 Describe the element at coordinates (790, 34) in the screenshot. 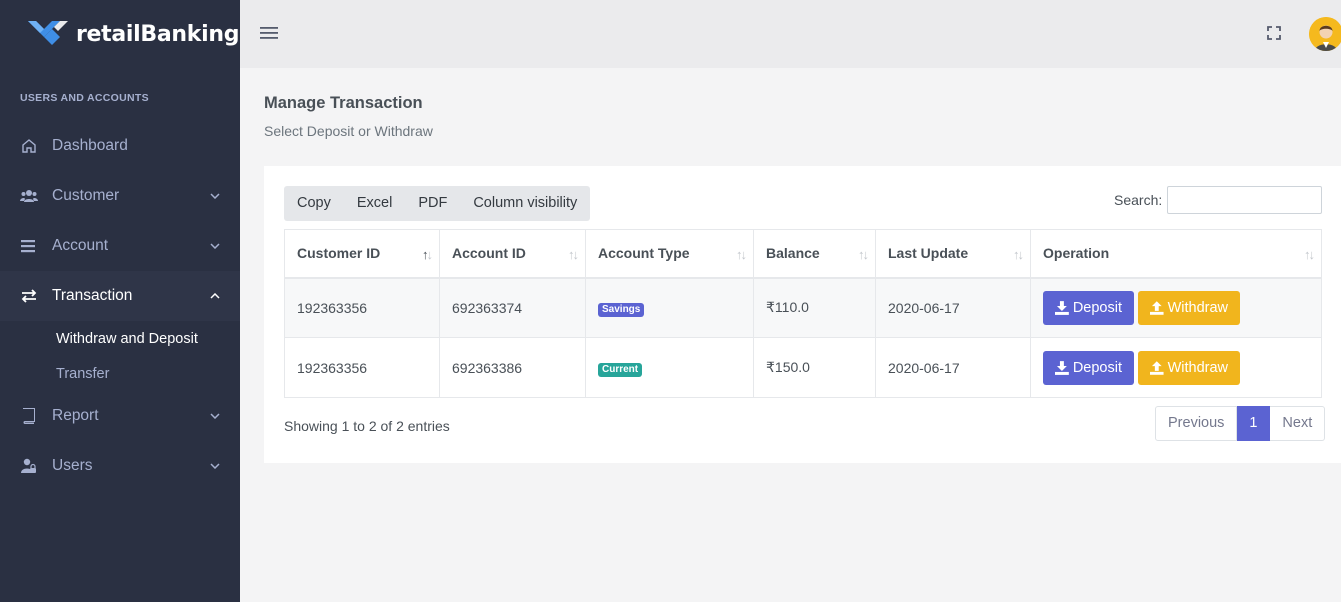

I see `topbar` at that location.